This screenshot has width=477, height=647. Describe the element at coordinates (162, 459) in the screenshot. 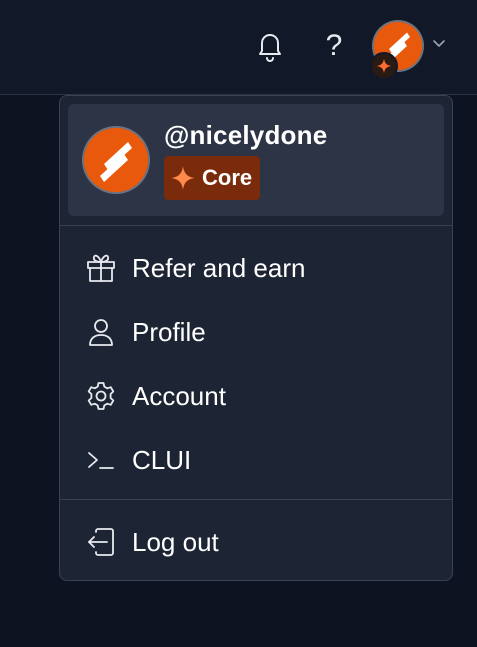

I see `menu-item-label: CLUI` at that location.